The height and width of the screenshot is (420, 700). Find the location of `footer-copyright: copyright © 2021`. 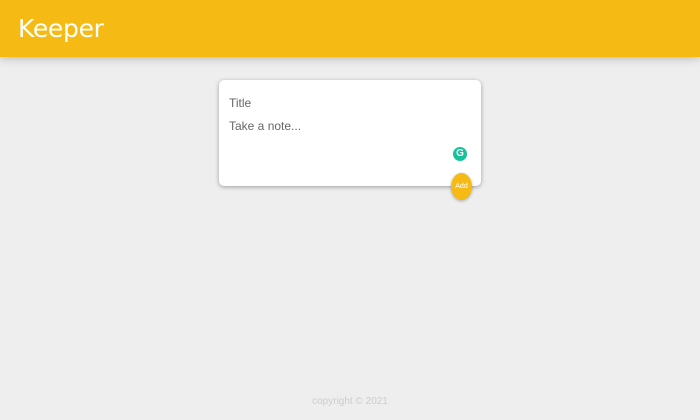

footer-copyright: copyright © 2021 is located at coordinates (350, 401).